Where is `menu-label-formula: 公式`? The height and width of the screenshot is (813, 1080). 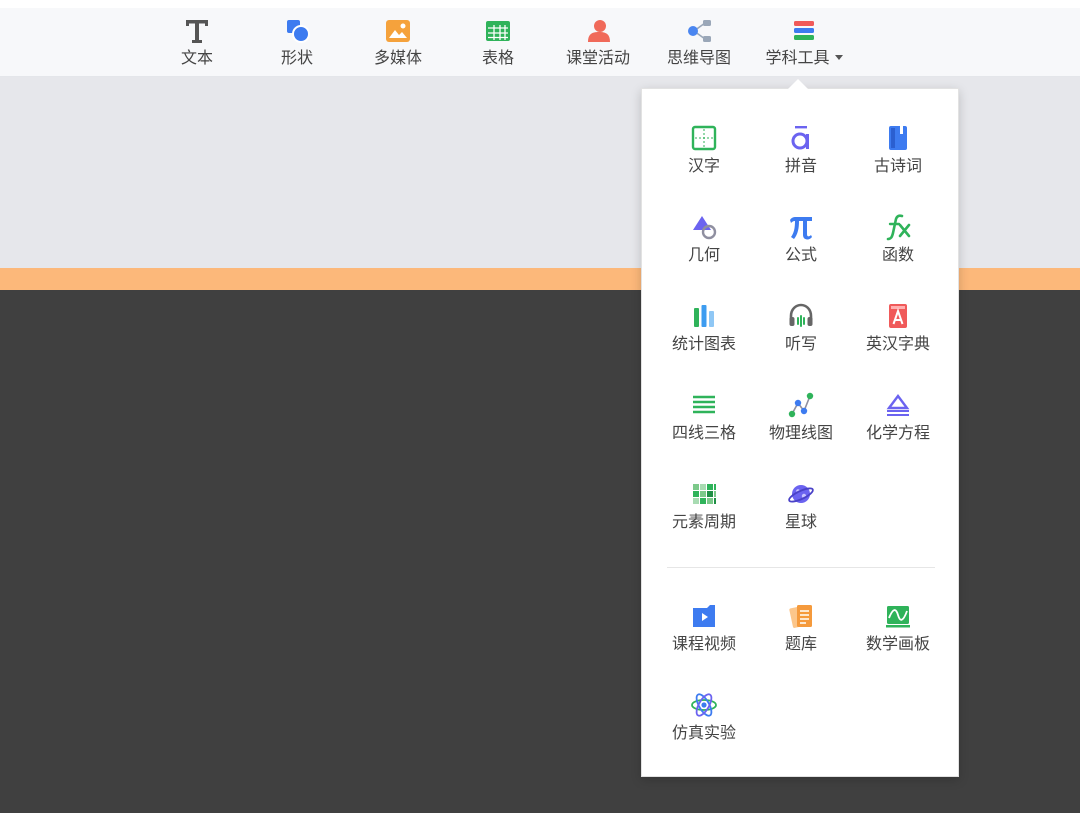
menu-label-formula: 公式 is located at coordinates (800, 254).